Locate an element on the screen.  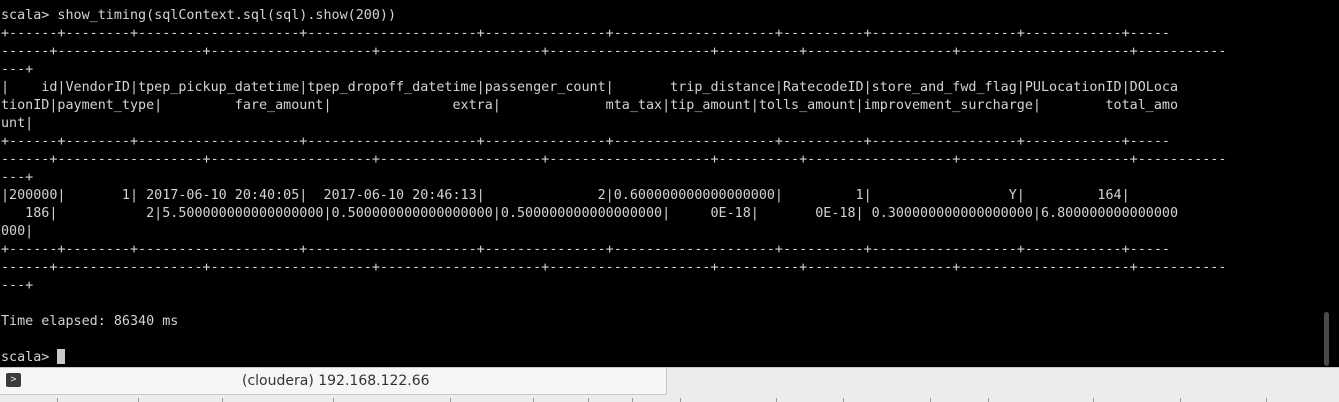
terminal-line: Time elapsed: 86340 ms is located at coordinates (90, 321).